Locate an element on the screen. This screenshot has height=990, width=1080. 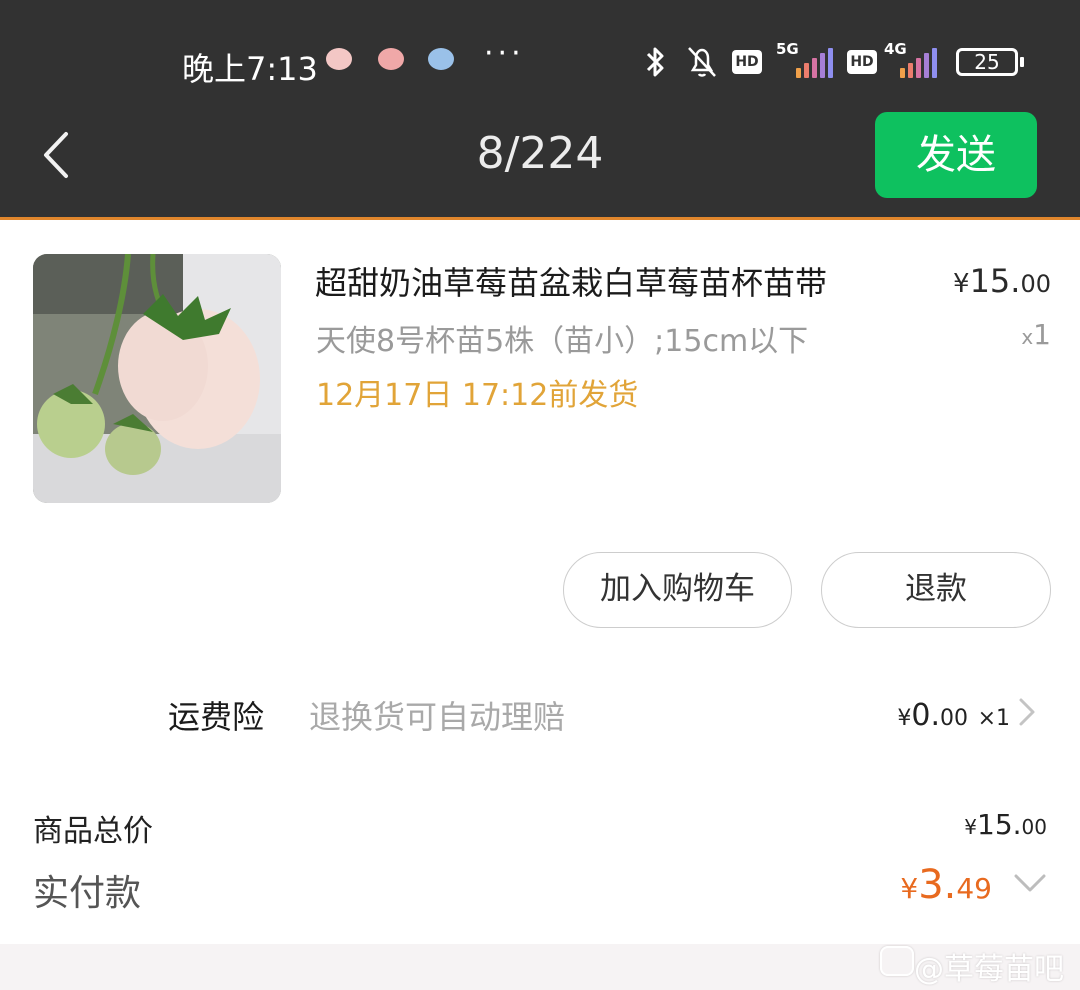
status-bar: 晚上7:13 ··· HD 5G HD 4G 25 is located at coordinates (540, 62).